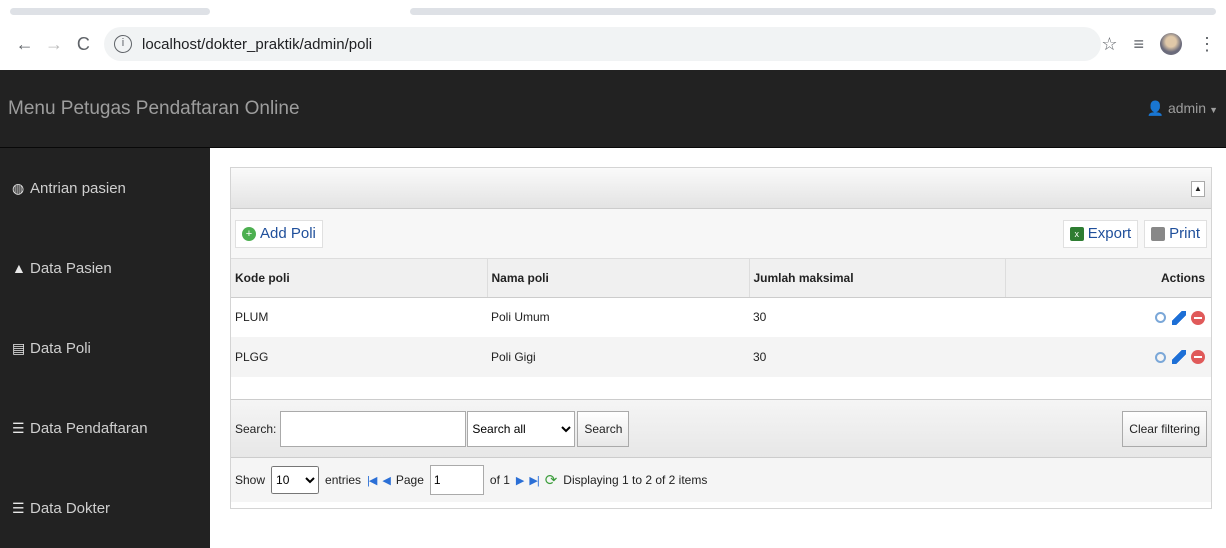  What do you see at coordinates (551, 480) in the screenshot?
I see `refresh-icon: ⟳` at bounding box center [551, 480].